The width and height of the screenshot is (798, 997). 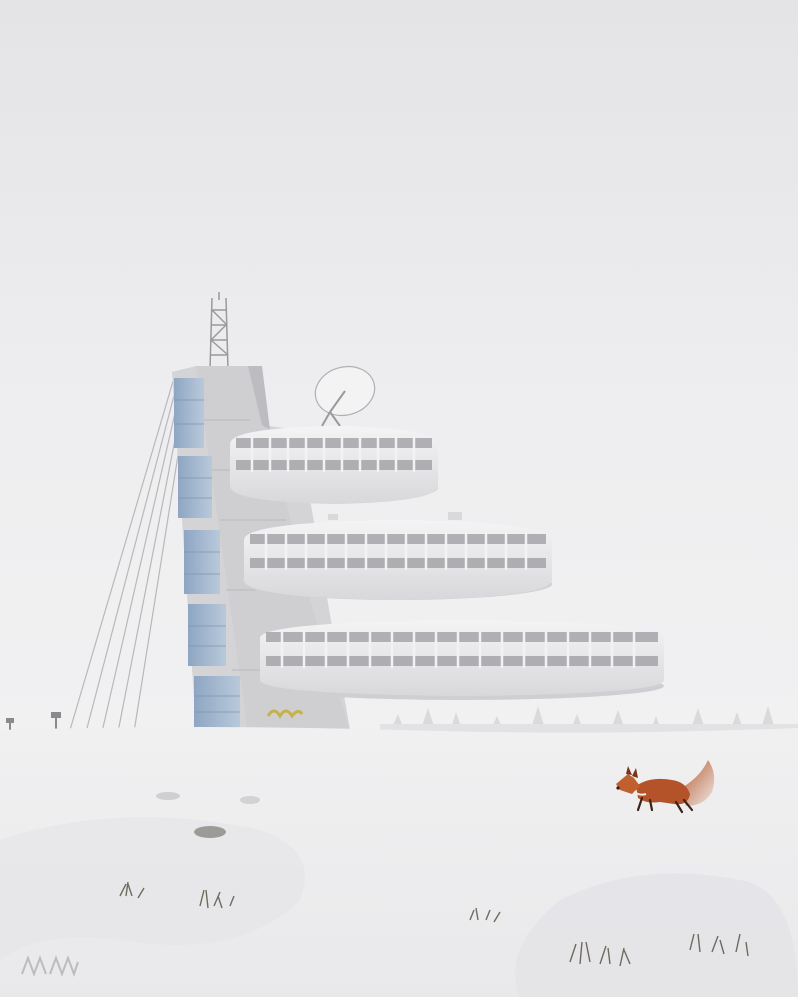 What do you see at coordinates (334, 465) in the screenshot?
I see `upper-disc-floor` at bounding box center [334, 465].